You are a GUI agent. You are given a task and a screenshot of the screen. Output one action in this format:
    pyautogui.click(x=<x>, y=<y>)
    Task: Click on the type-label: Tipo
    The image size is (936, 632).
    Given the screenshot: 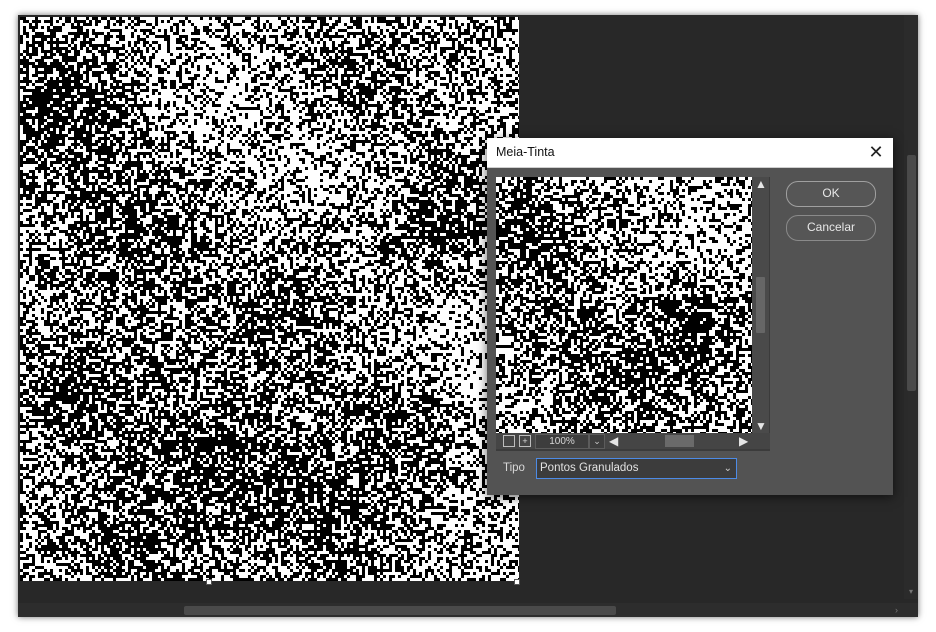 What is the action you would take?
    pyautogui.click(x=514, y=468)
    